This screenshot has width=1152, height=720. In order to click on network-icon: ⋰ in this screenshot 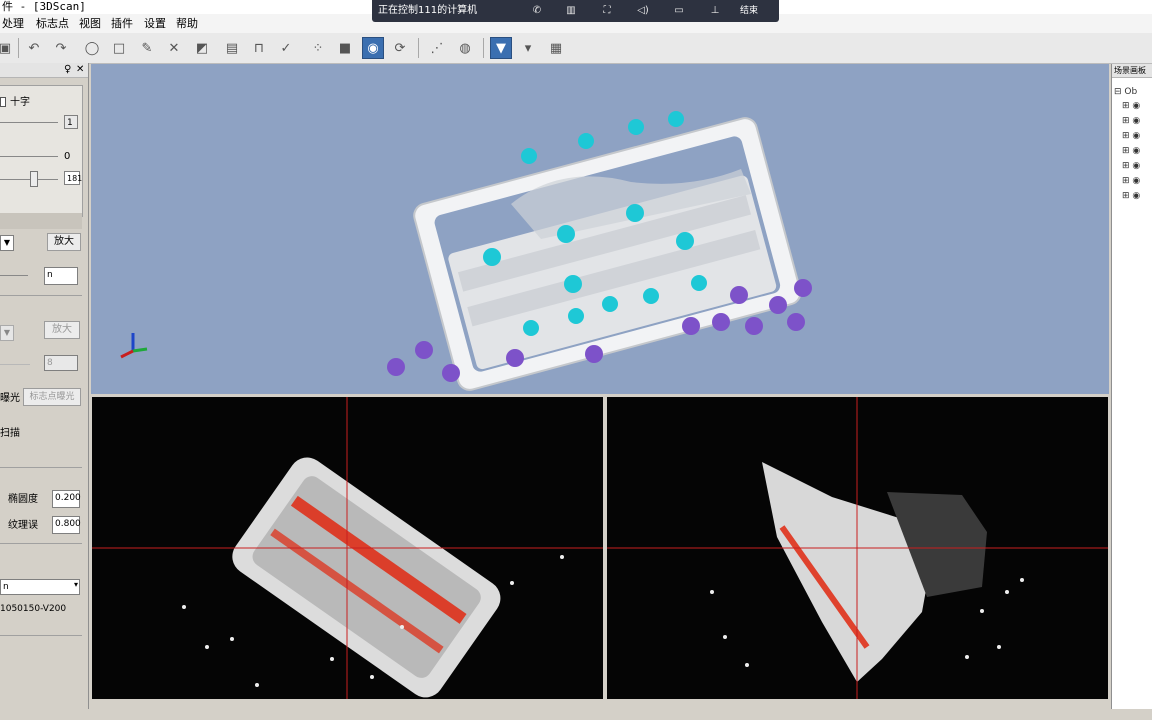, I will do `click(437, 48)`.